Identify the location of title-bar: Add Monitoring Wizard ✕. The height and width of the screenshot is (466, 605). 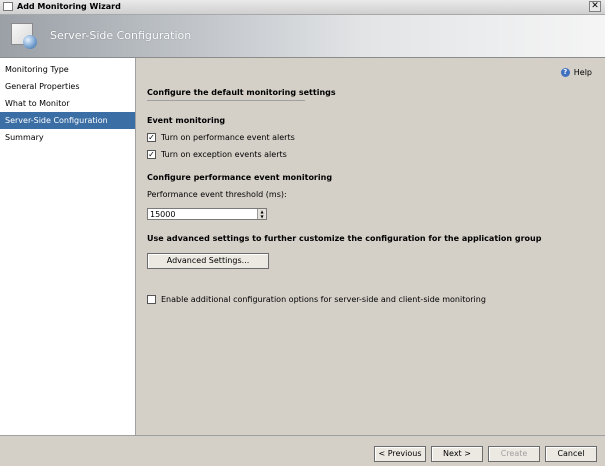
(302, 7).